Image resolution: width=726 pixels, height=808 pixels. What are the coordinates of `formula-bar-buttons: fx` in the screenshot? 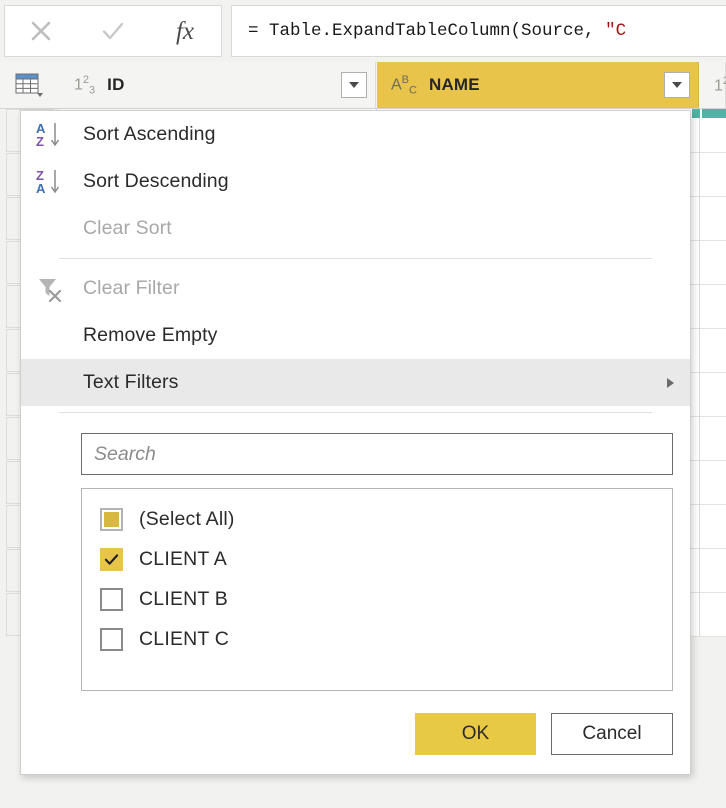 It's located at (113, 31).